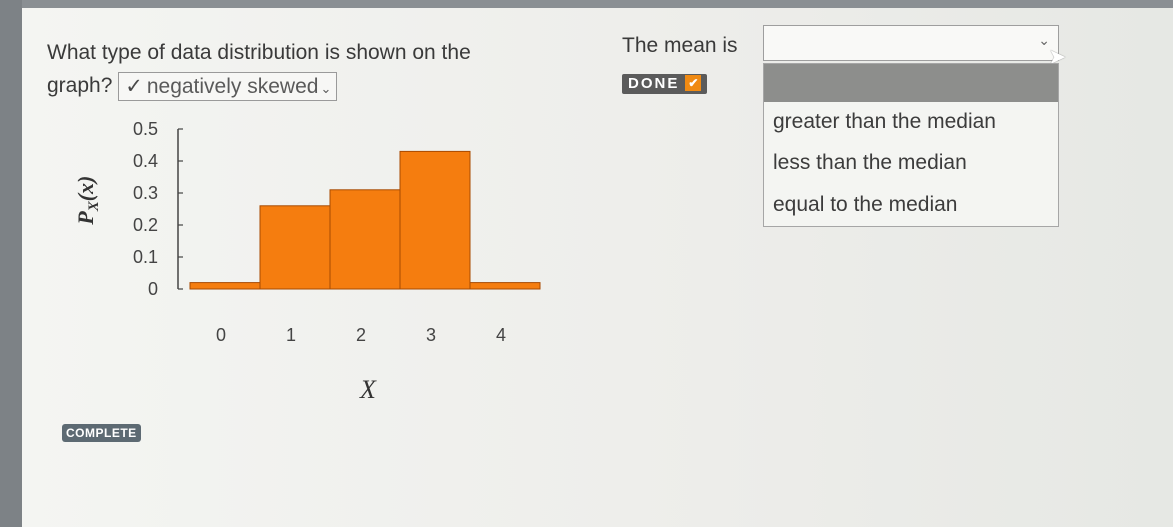  Describe the element at coordinates (145, 257) in the screenshot. I see `chart-y-tick-label: 0.1` at that location.